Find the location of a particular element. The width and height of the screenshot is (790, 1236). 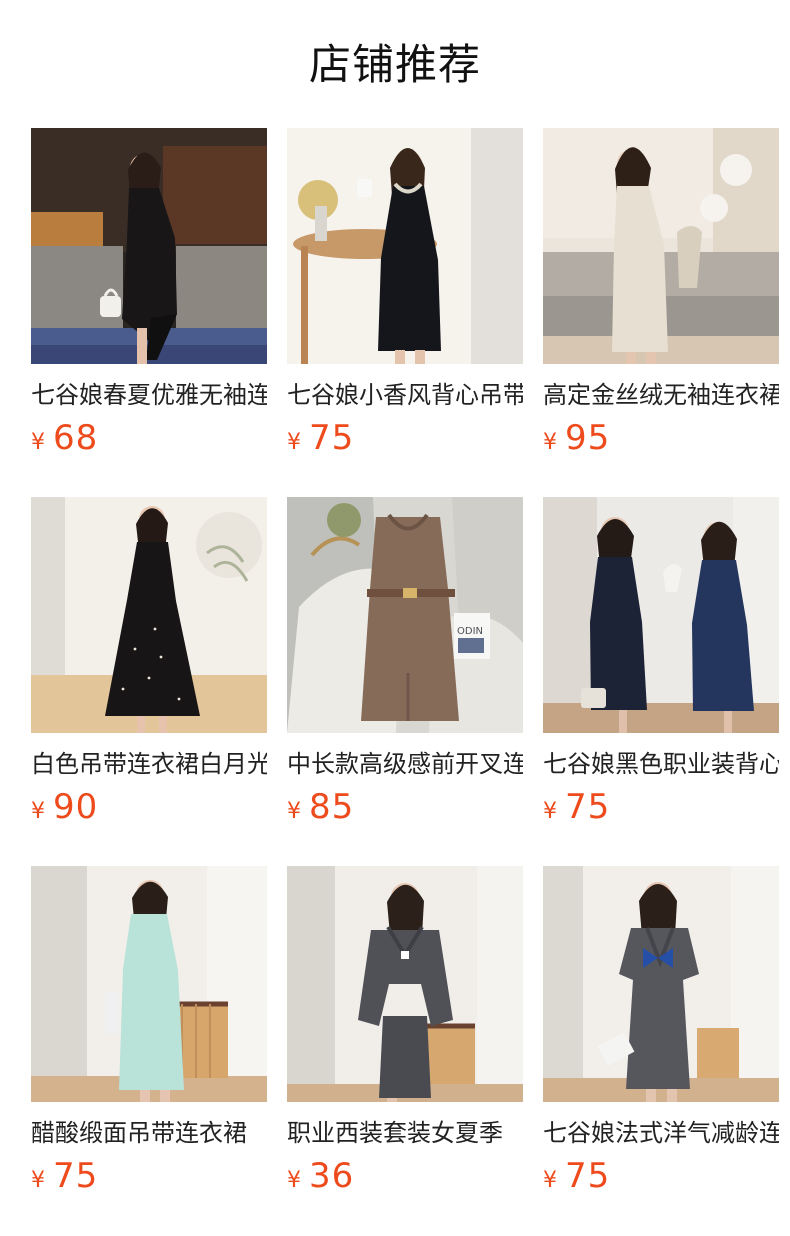

product-name: 中长款高级感前开叉连衣裙 is located at coordinates (405, 764).